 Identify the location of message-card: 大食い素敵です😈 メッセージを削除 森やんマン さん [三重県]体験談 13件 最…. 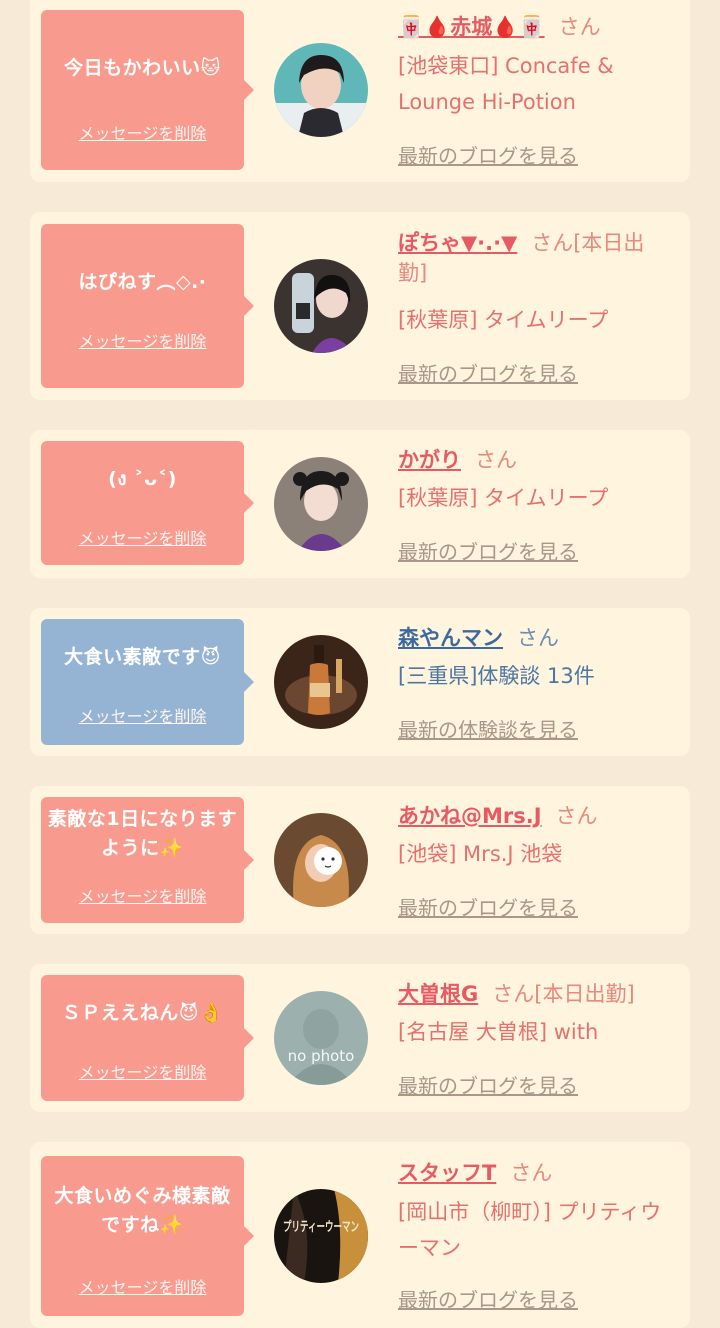
(360, 682).